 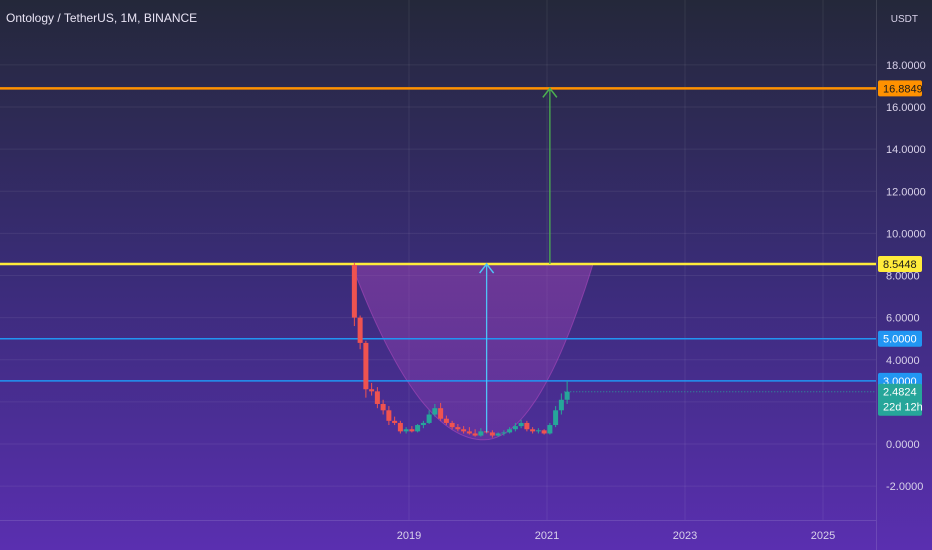 What do you see at coordinates (903, 408) in the screenshot?
I see `countdown-label: 22d 12h` at bounding box center [903, 408].